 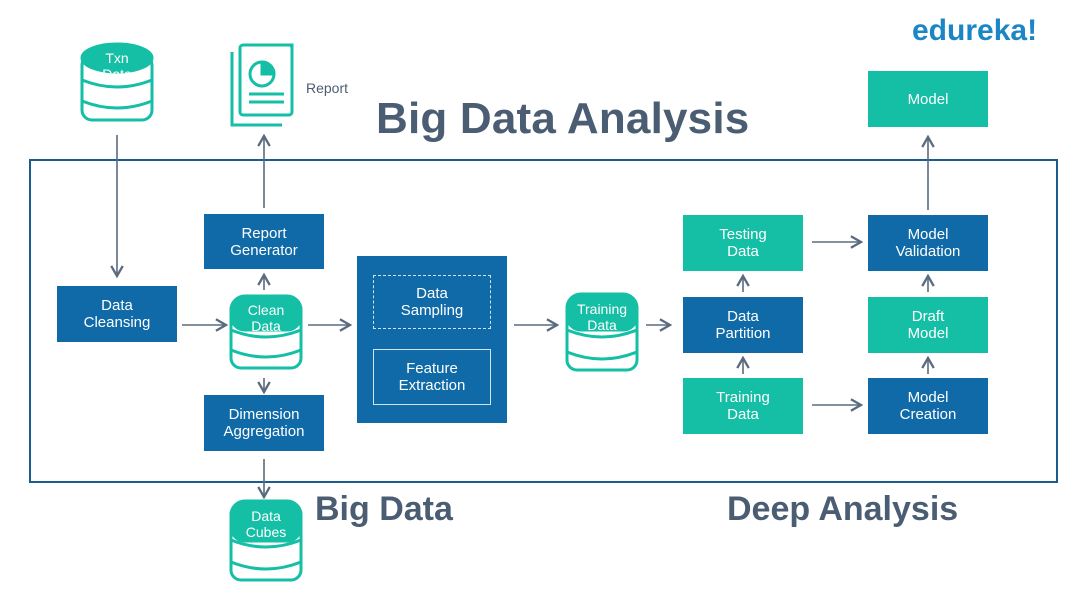 I want to click on edureka-logo: edureka!, so click(x=975, y=30).